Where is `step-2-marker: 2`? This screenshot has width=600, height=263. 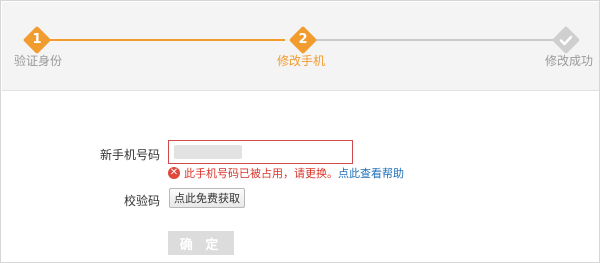 step-2-marker: 2 is located at coordinates (303, 40).